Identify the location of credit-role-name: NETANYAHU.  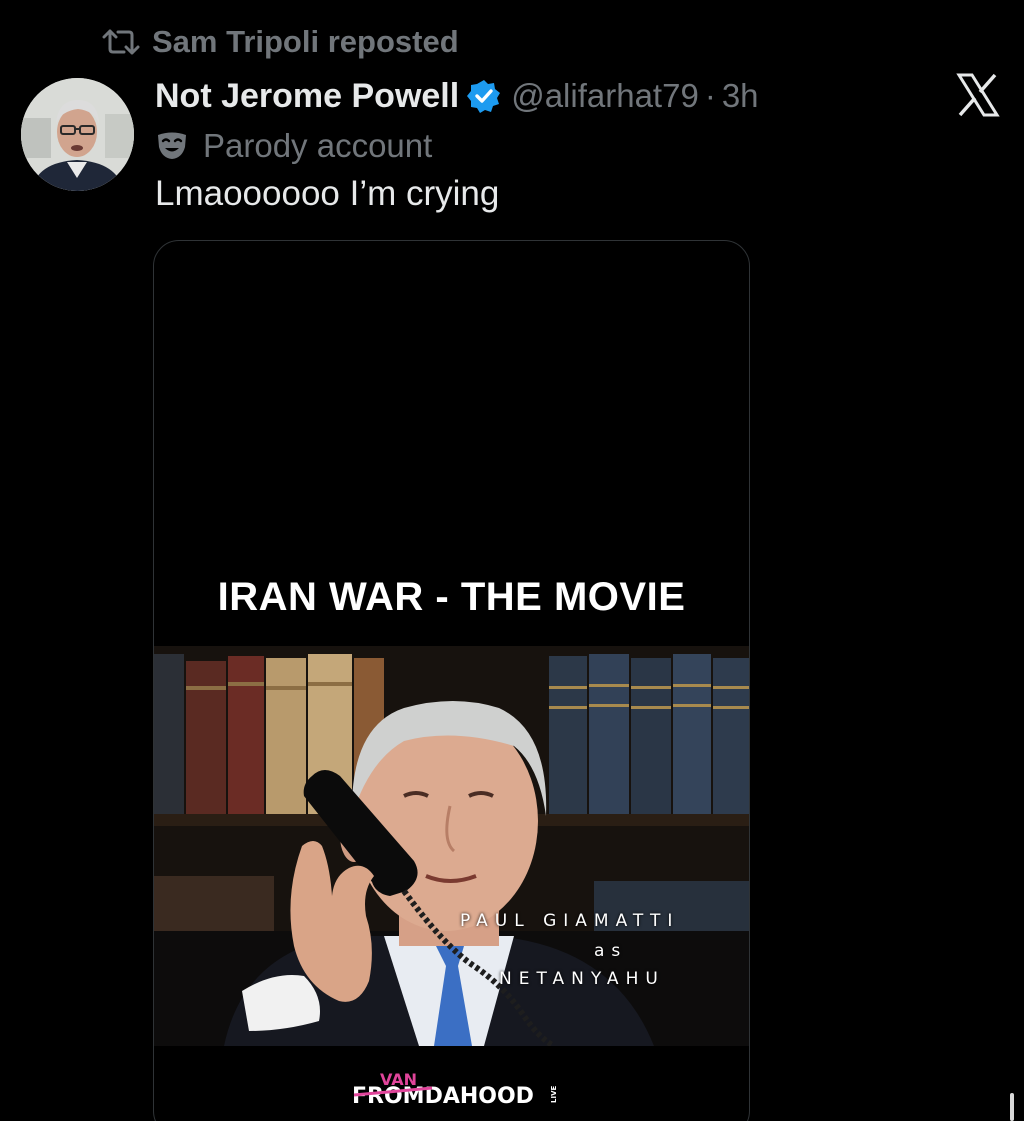
(582, 979).